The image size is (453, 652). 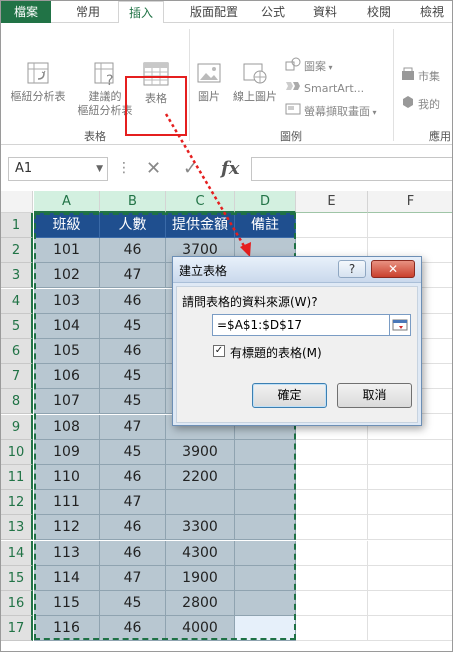 What do you see at coordinates (67, 202) in the screenshot?
I see `column-header-a: A` at bounding box center [67, 202].